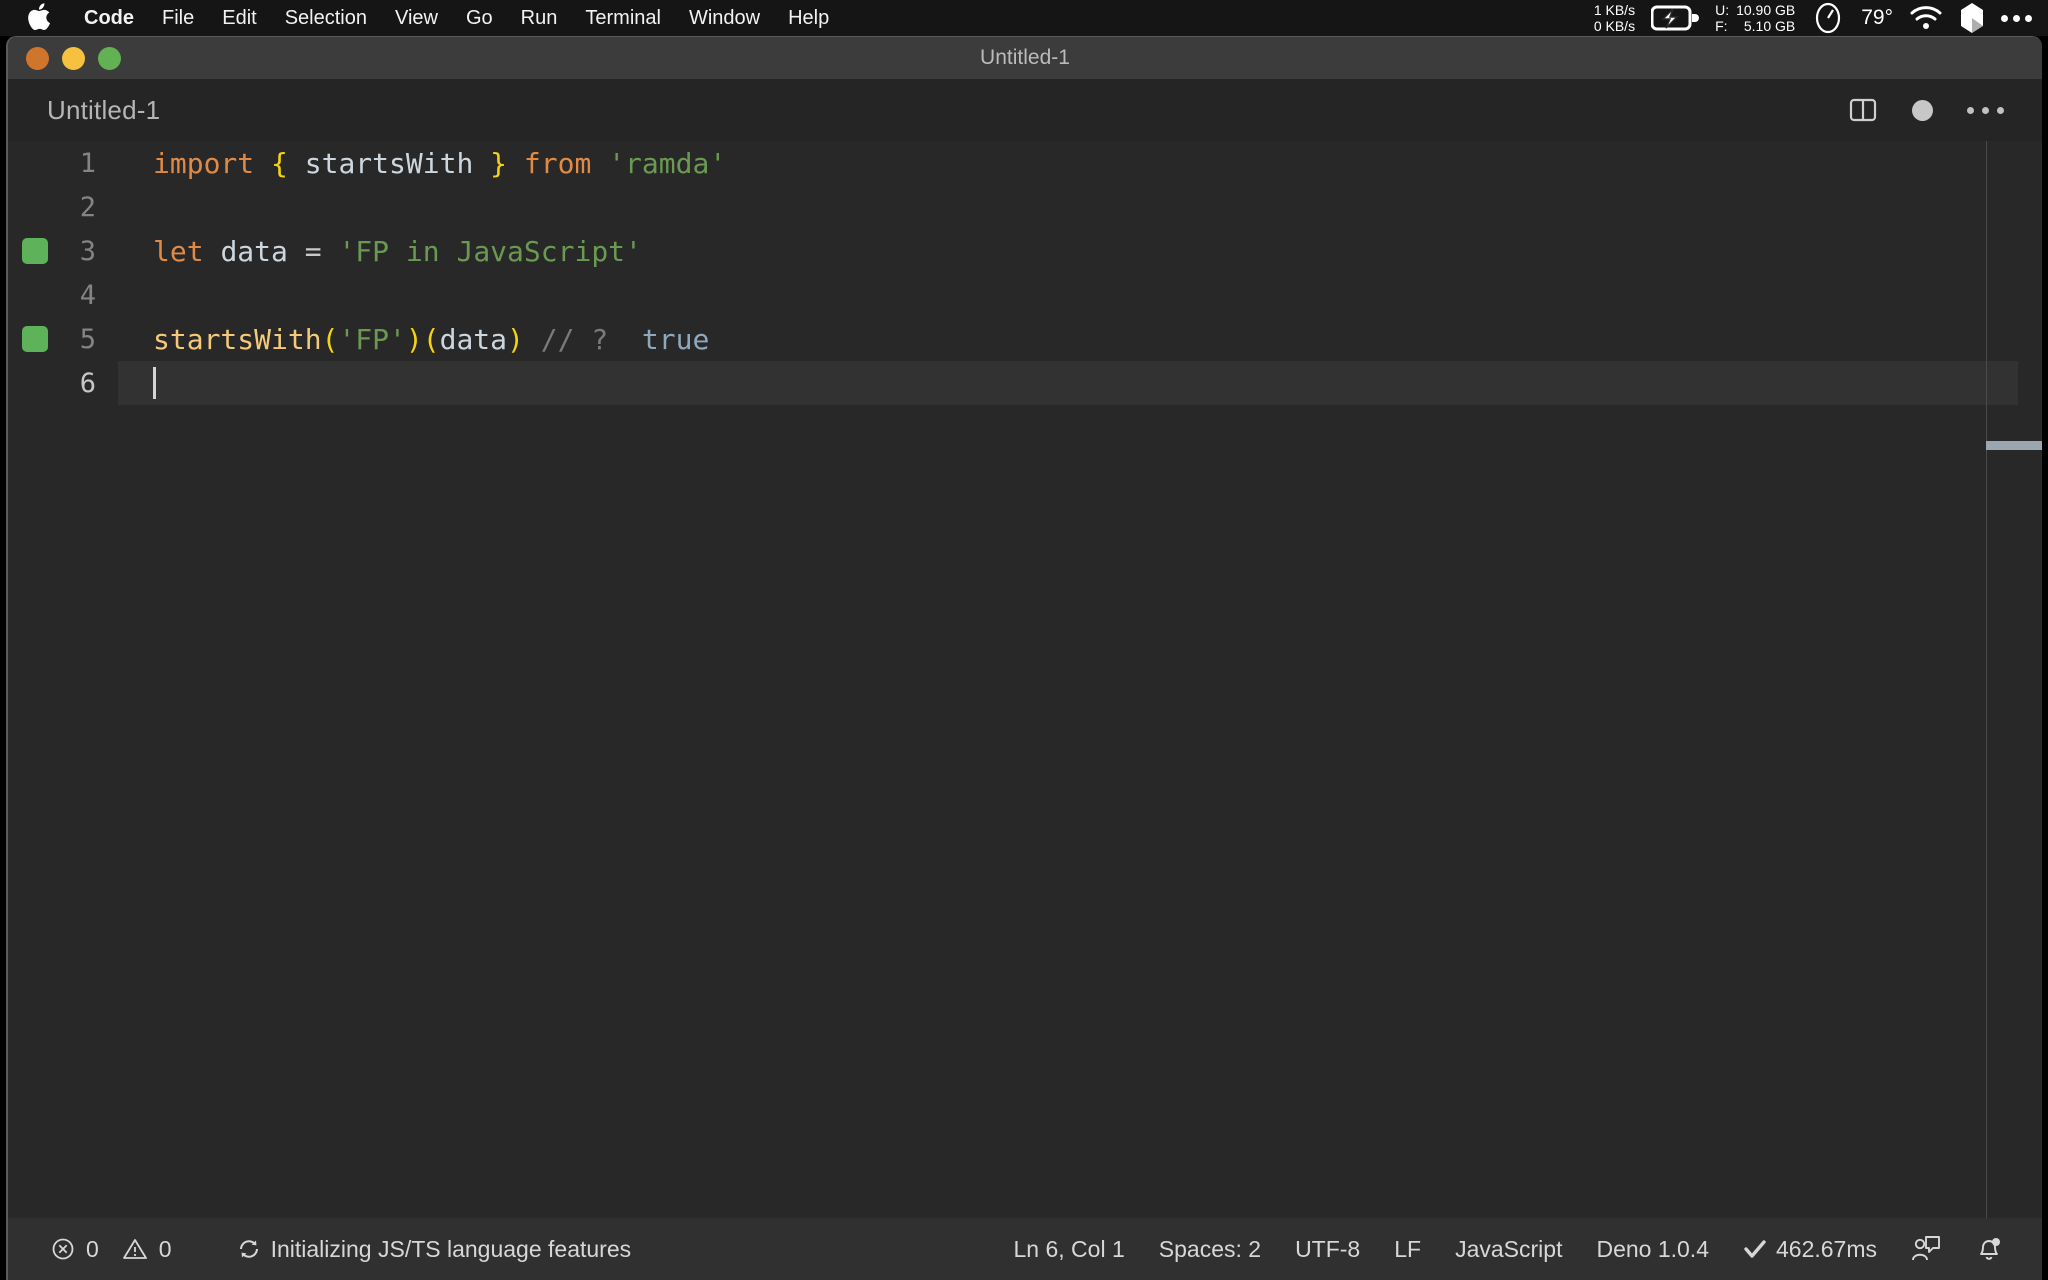 This screenshot has height=1280, width=2048. What do you see at coordinates (249, 1249) in the screenshot?
I see `sync-spinner-icon` at bounding box center [249, 1249].